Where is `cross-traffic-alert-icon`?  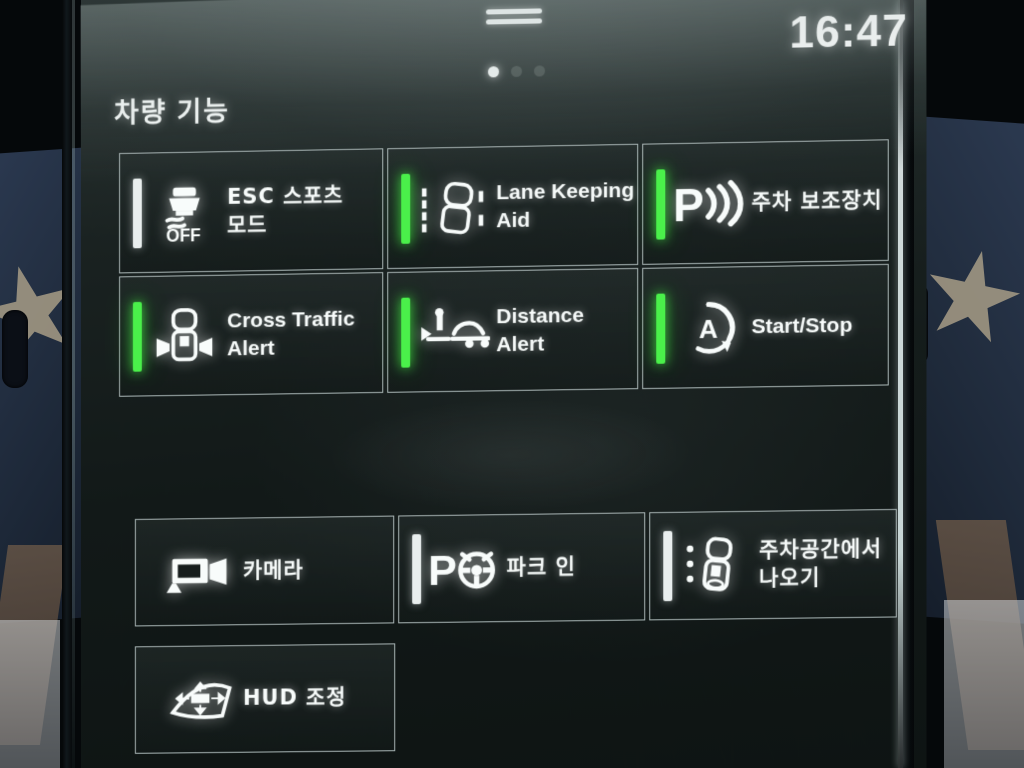 cross-traffic-alert-icon is located at coordinates (184, 335).